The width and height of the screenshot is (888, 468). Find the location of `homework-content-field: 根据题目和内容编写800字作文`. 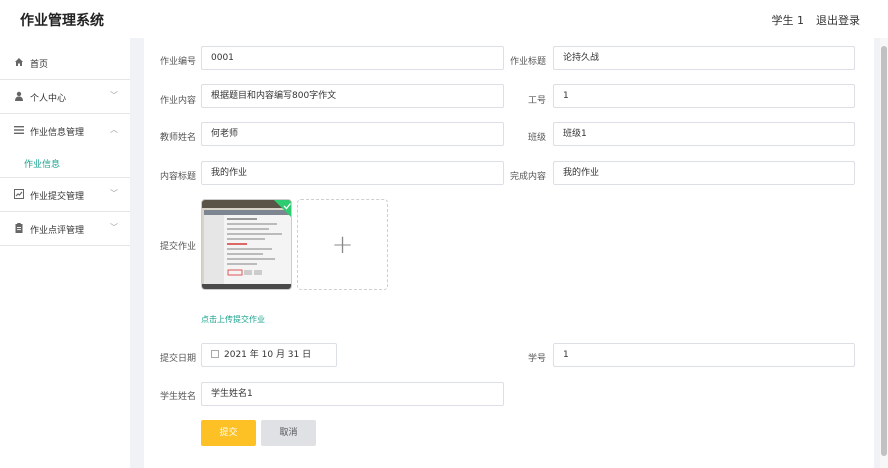

homework-content-field: 根据题目和内容编写800字作文 is located at coordinates (352, 96).